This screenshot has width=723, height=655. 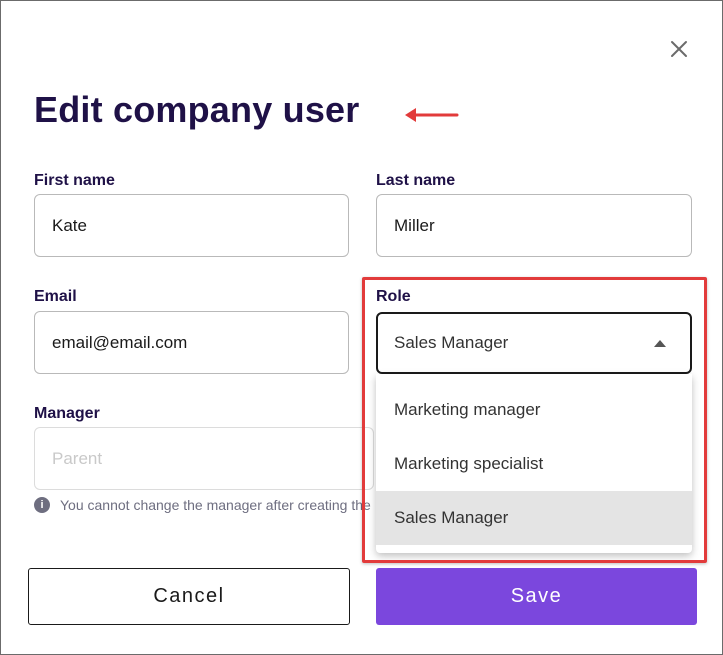 What do you see at coordinates (534, 518) in the screenshot?
I see `role-option-sales-manager: Sales Manager` at bounding box center [534, 518].